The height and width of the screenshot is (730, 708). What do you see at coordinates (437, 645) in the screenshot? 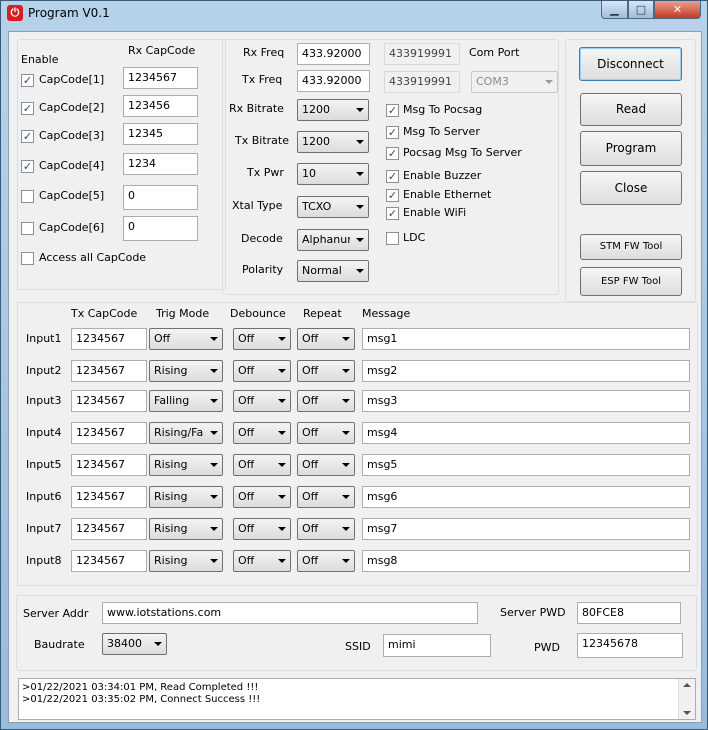
I see `ssid-field: mimi` at bounding box center [437, 645].